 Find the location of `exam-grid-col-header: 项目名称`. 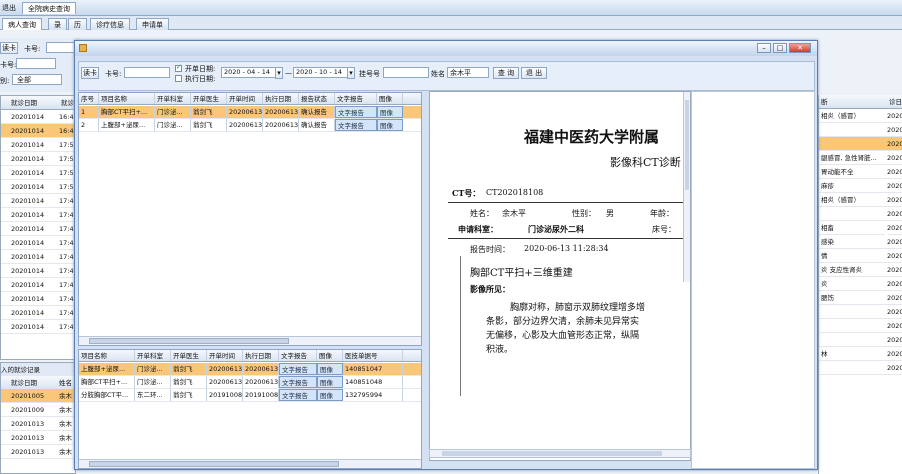

exam-grid-col-header: 项目名称 is located at coordinates (127, 98).